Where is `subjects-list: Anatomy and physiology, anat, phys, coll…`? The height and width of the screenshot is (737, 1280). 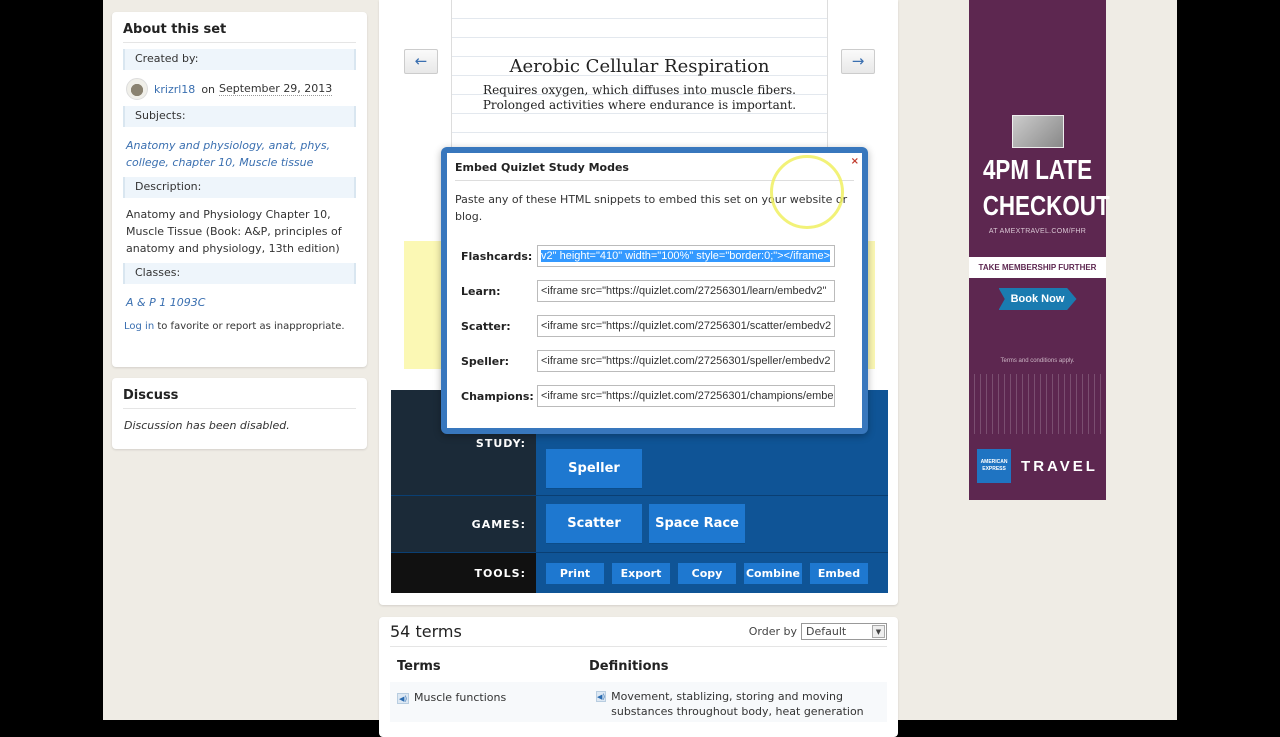
subjects-list: Anatomy and physiology, anat, phys, coll… is located at coordinates (228, 154).